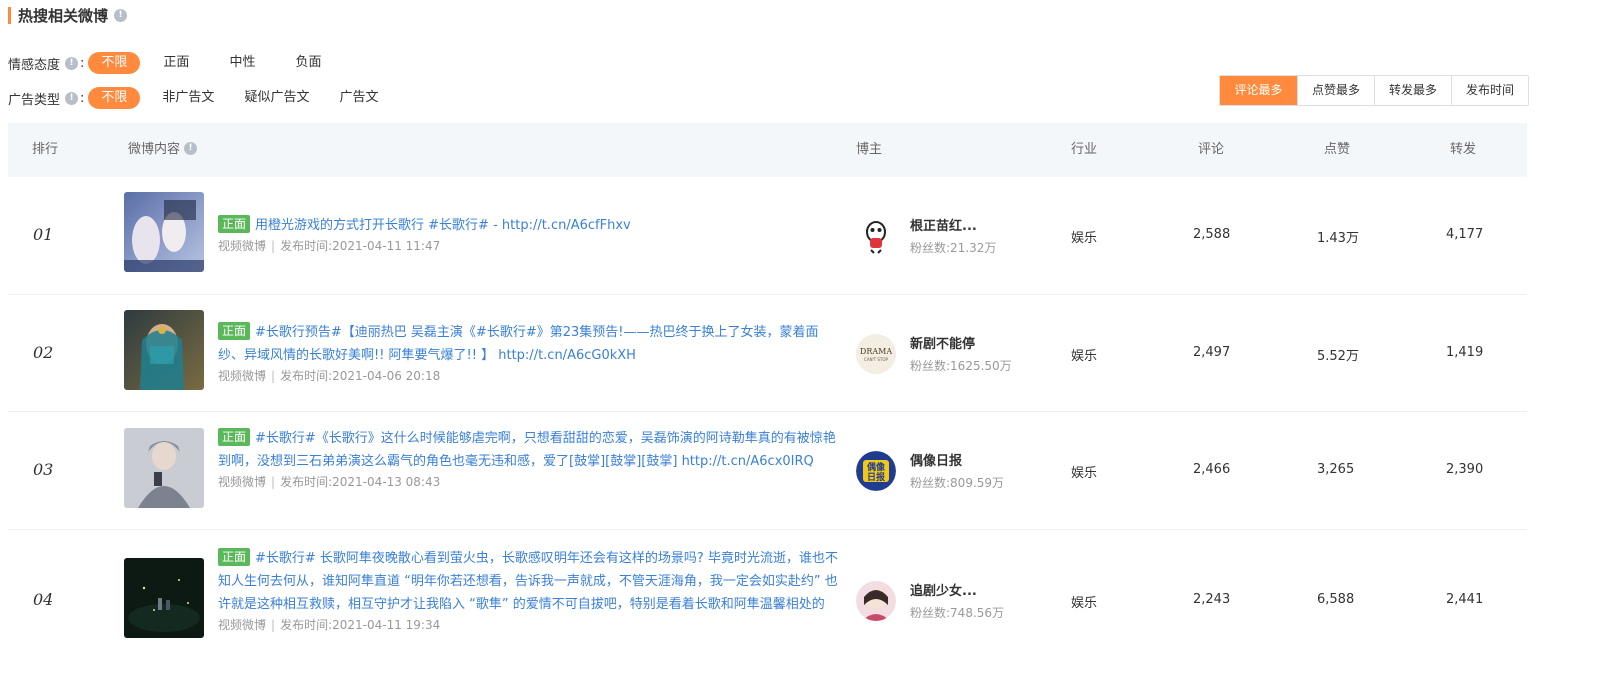  Describe the element at coordinates (767, 150) in the screenshot. I see `table-header: 排行 微博内容! 博主 行业 评论 点赞 转发` at that location.